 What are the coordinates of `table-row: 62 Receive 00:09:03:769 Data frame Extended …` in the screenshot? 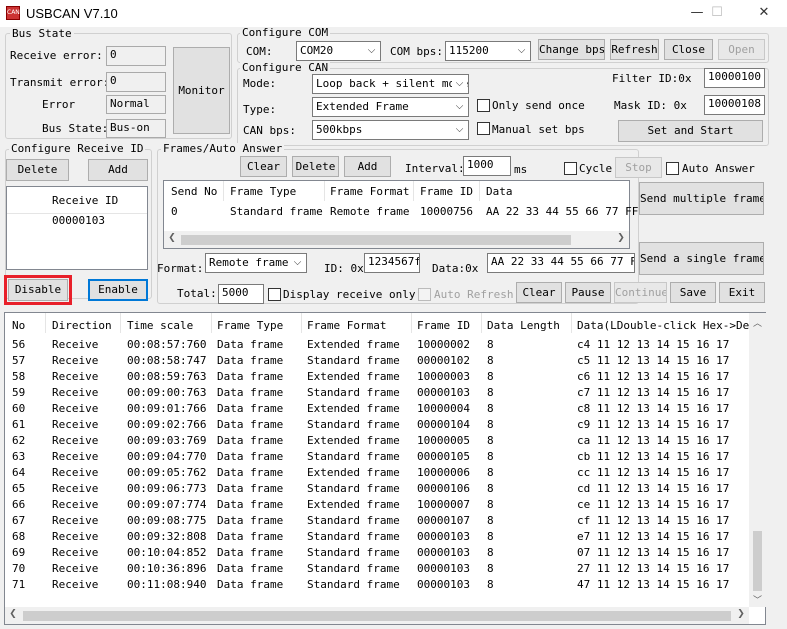 It's located at (377, 441).